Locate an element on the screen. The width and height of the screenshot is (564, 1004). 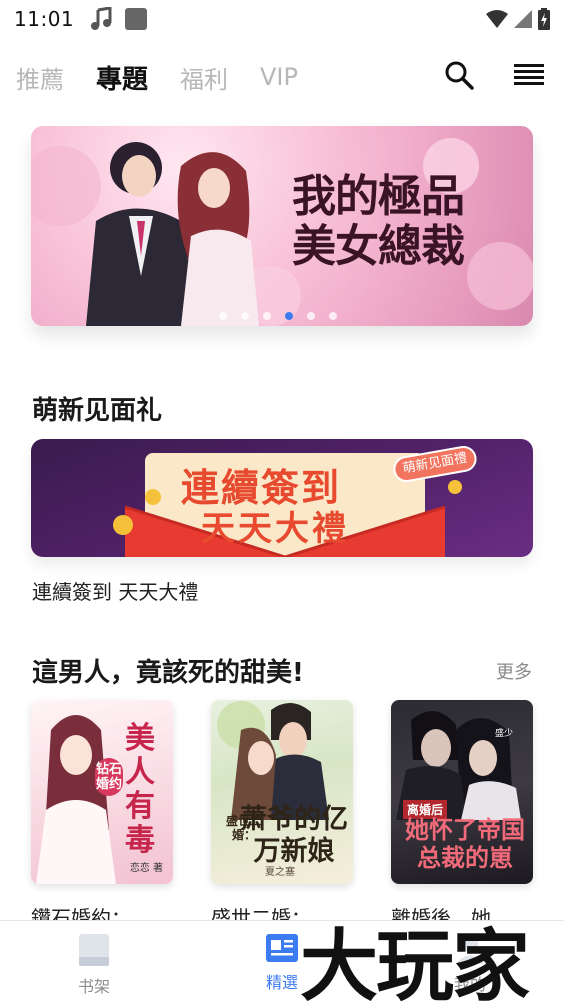
top-nav: 推薦 專題 福利 VIP is located at coordinates (282, 77).